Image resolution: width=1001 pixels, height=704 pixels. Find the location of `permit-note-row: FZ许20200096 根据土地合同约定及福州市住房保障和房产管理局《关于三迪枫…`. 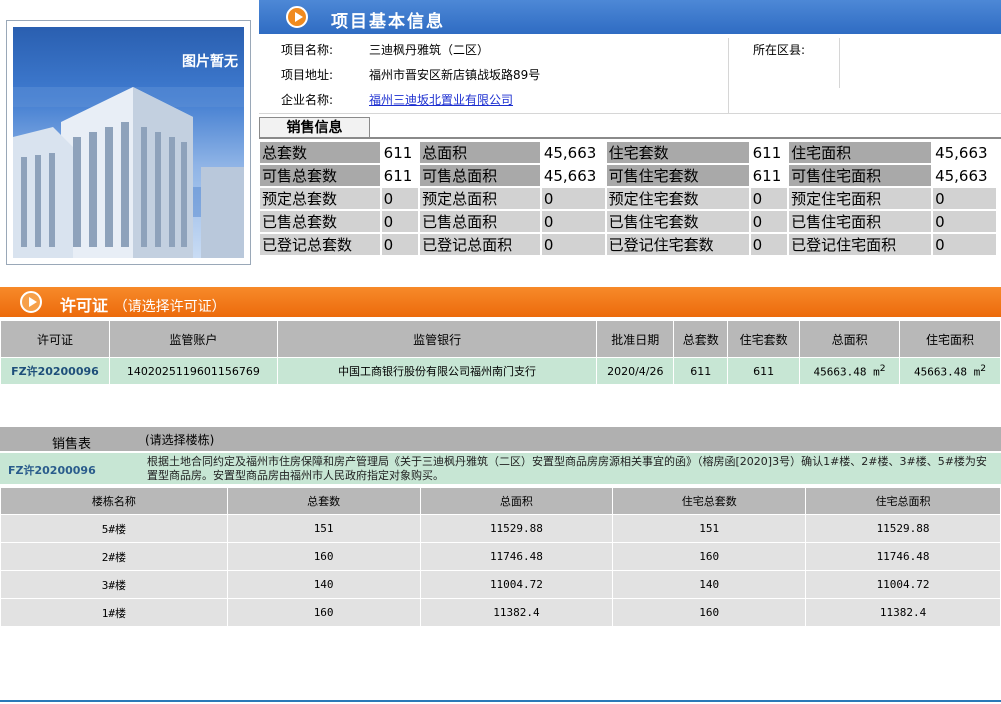

permit-note-row: FZ许20200096 根据土地合同约定及福州市住房保障和房产管理局《关于三迪枫… is located at coordinates (500, 468).